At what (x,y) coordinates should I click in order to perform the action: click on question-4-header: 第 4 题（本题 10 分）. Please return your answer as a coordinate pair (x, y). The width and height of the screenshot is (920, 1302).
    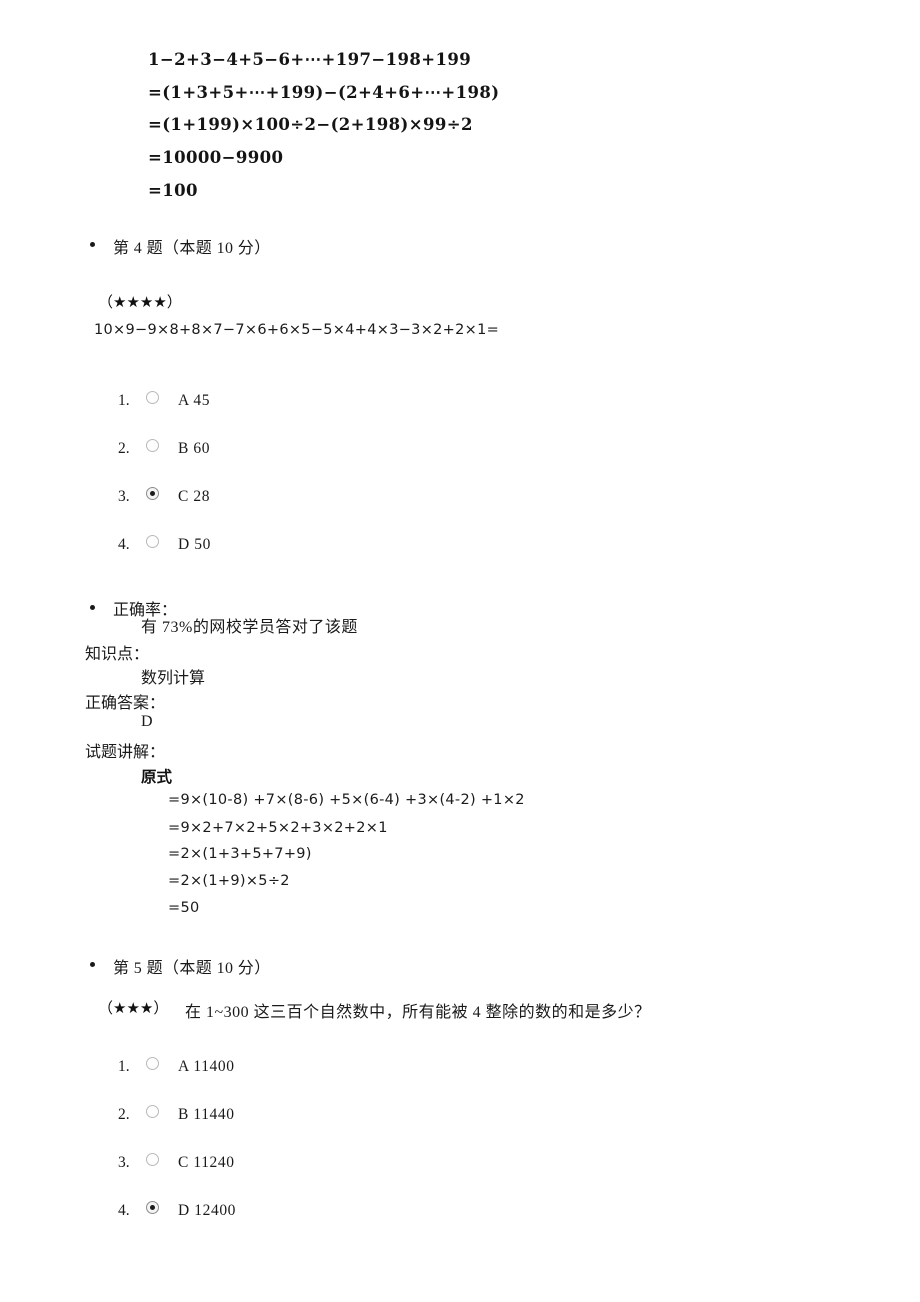
    Looking at the image, I should click on (192, 248).